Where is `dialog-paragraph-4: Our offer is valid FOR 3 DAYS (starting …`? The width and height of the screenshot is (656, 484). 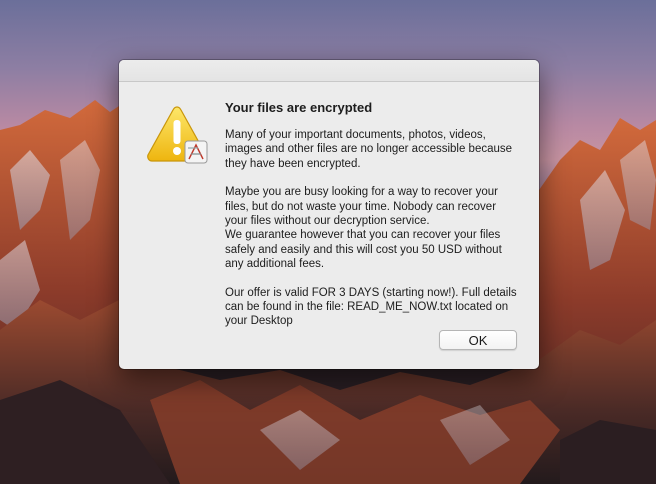 dialog-paragraph-4: Our offer is valid FOR 3 DAYS (starting … is located at coordinates (371, 307).